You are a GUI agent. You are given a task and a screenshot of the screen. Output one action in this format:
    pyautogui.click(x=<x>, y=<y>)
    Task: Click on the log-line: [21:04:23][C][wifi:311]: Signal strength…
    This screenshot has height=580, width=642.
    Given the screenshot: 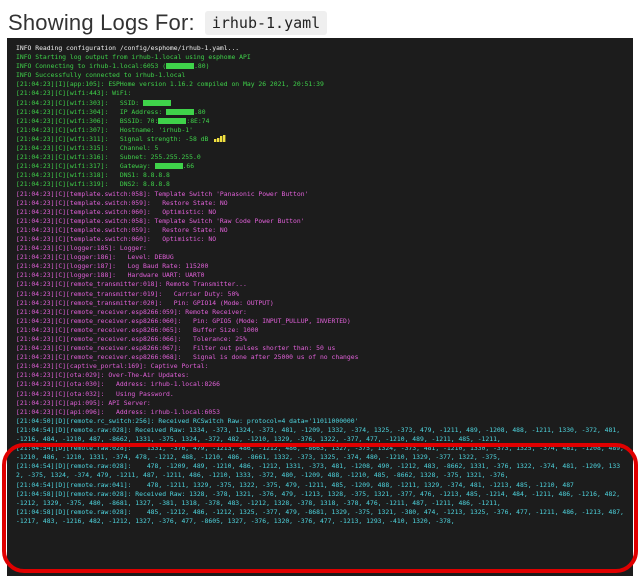 What is the action you would take?
    pyautogui.click(x=321, y=139)
    